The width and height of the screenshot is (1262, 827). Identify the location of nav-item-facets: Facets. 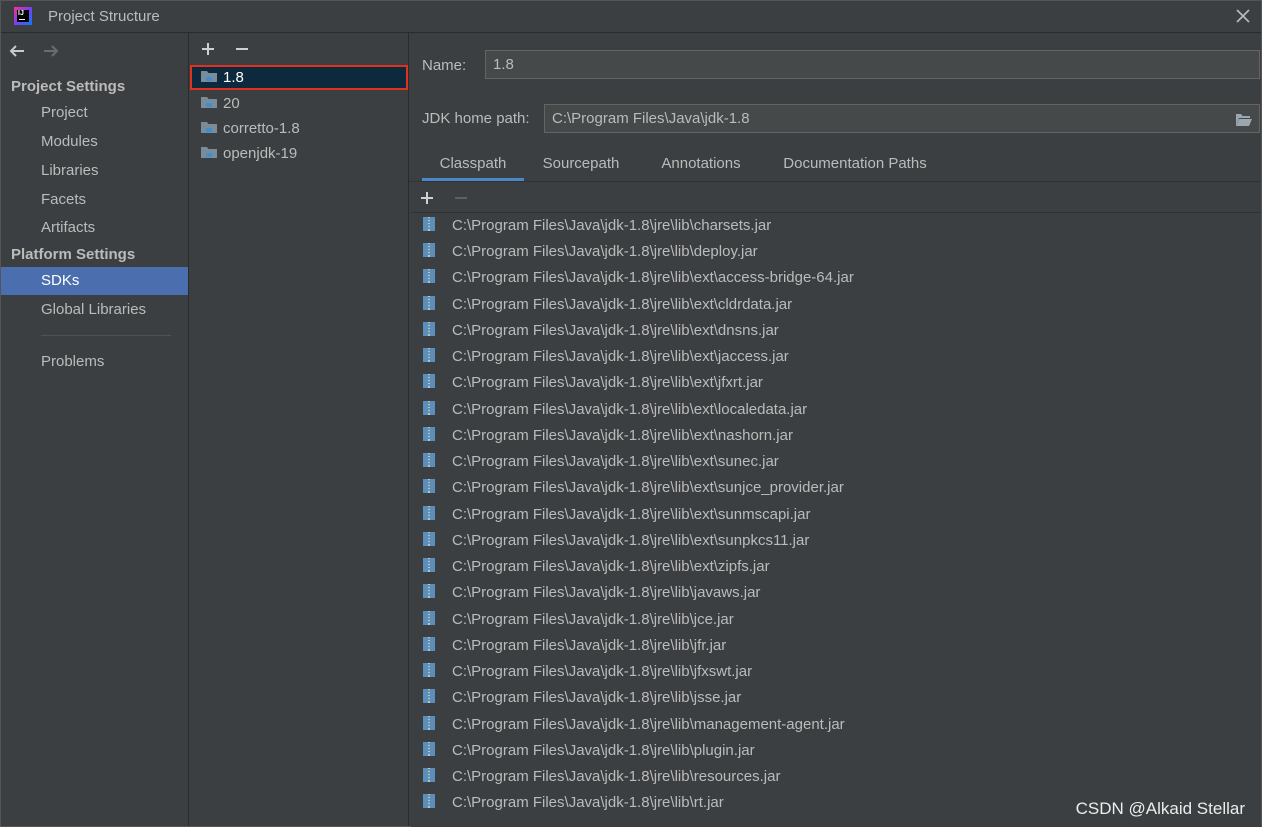
(94, 200).